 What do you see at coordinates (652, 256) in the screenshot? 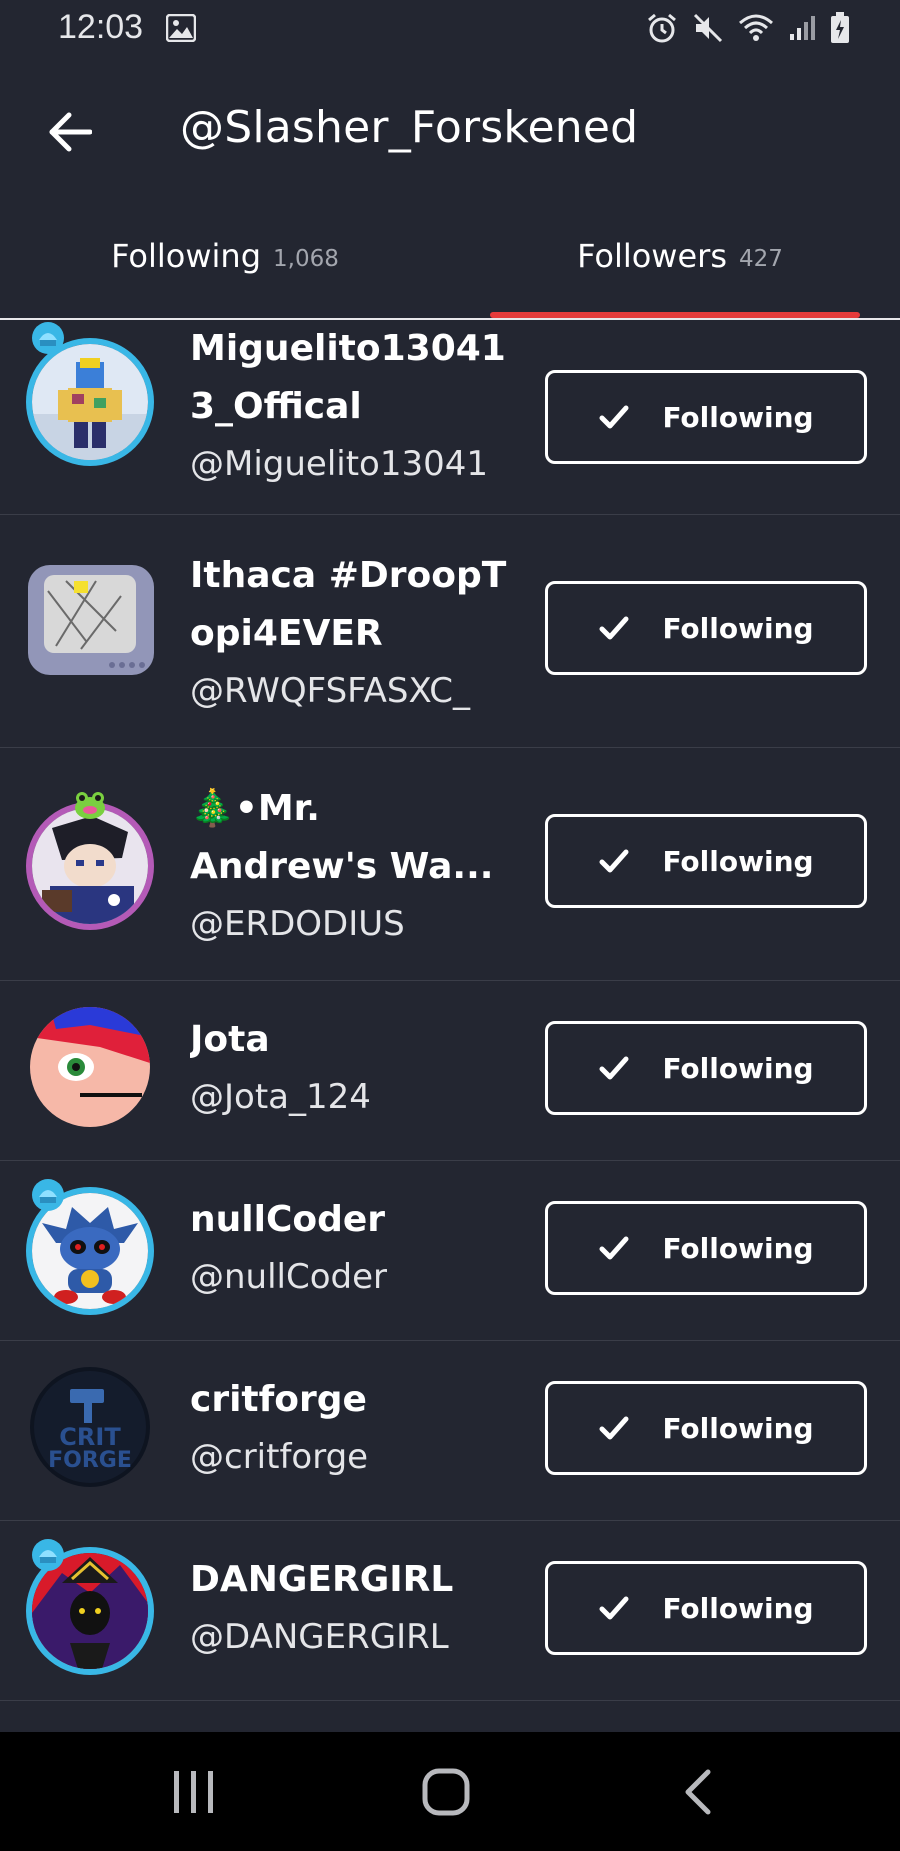
I see `tab-label: Followers` at bounding box center [652, 256].